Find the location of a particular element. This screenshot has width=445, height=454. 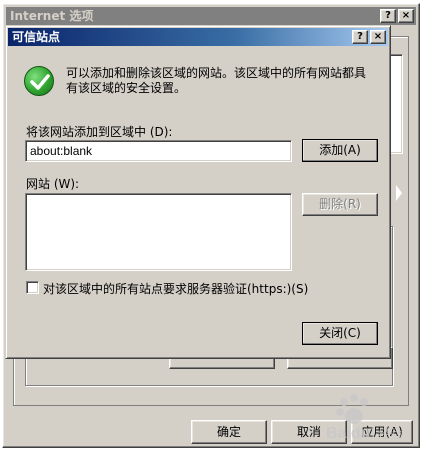

close-button: 关闭(C) is located at coordinates (340, 333).